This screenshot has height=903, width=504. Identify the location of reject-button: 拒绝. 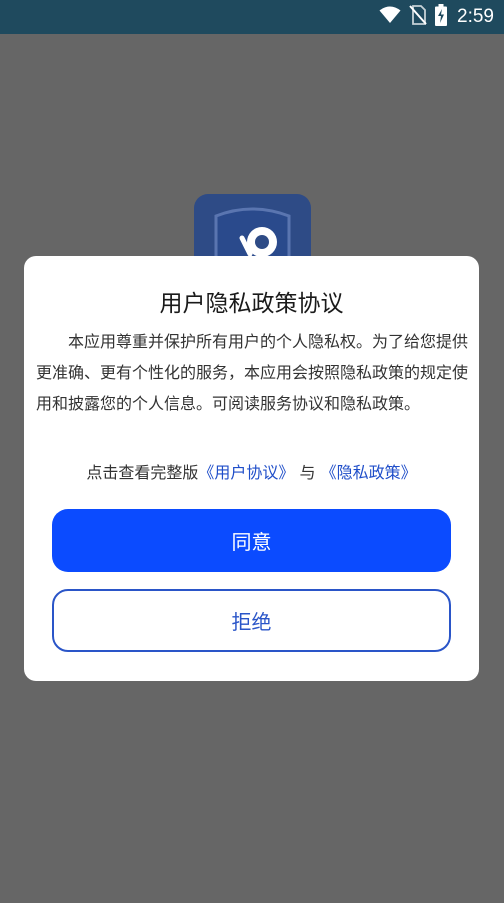
(251, 620).